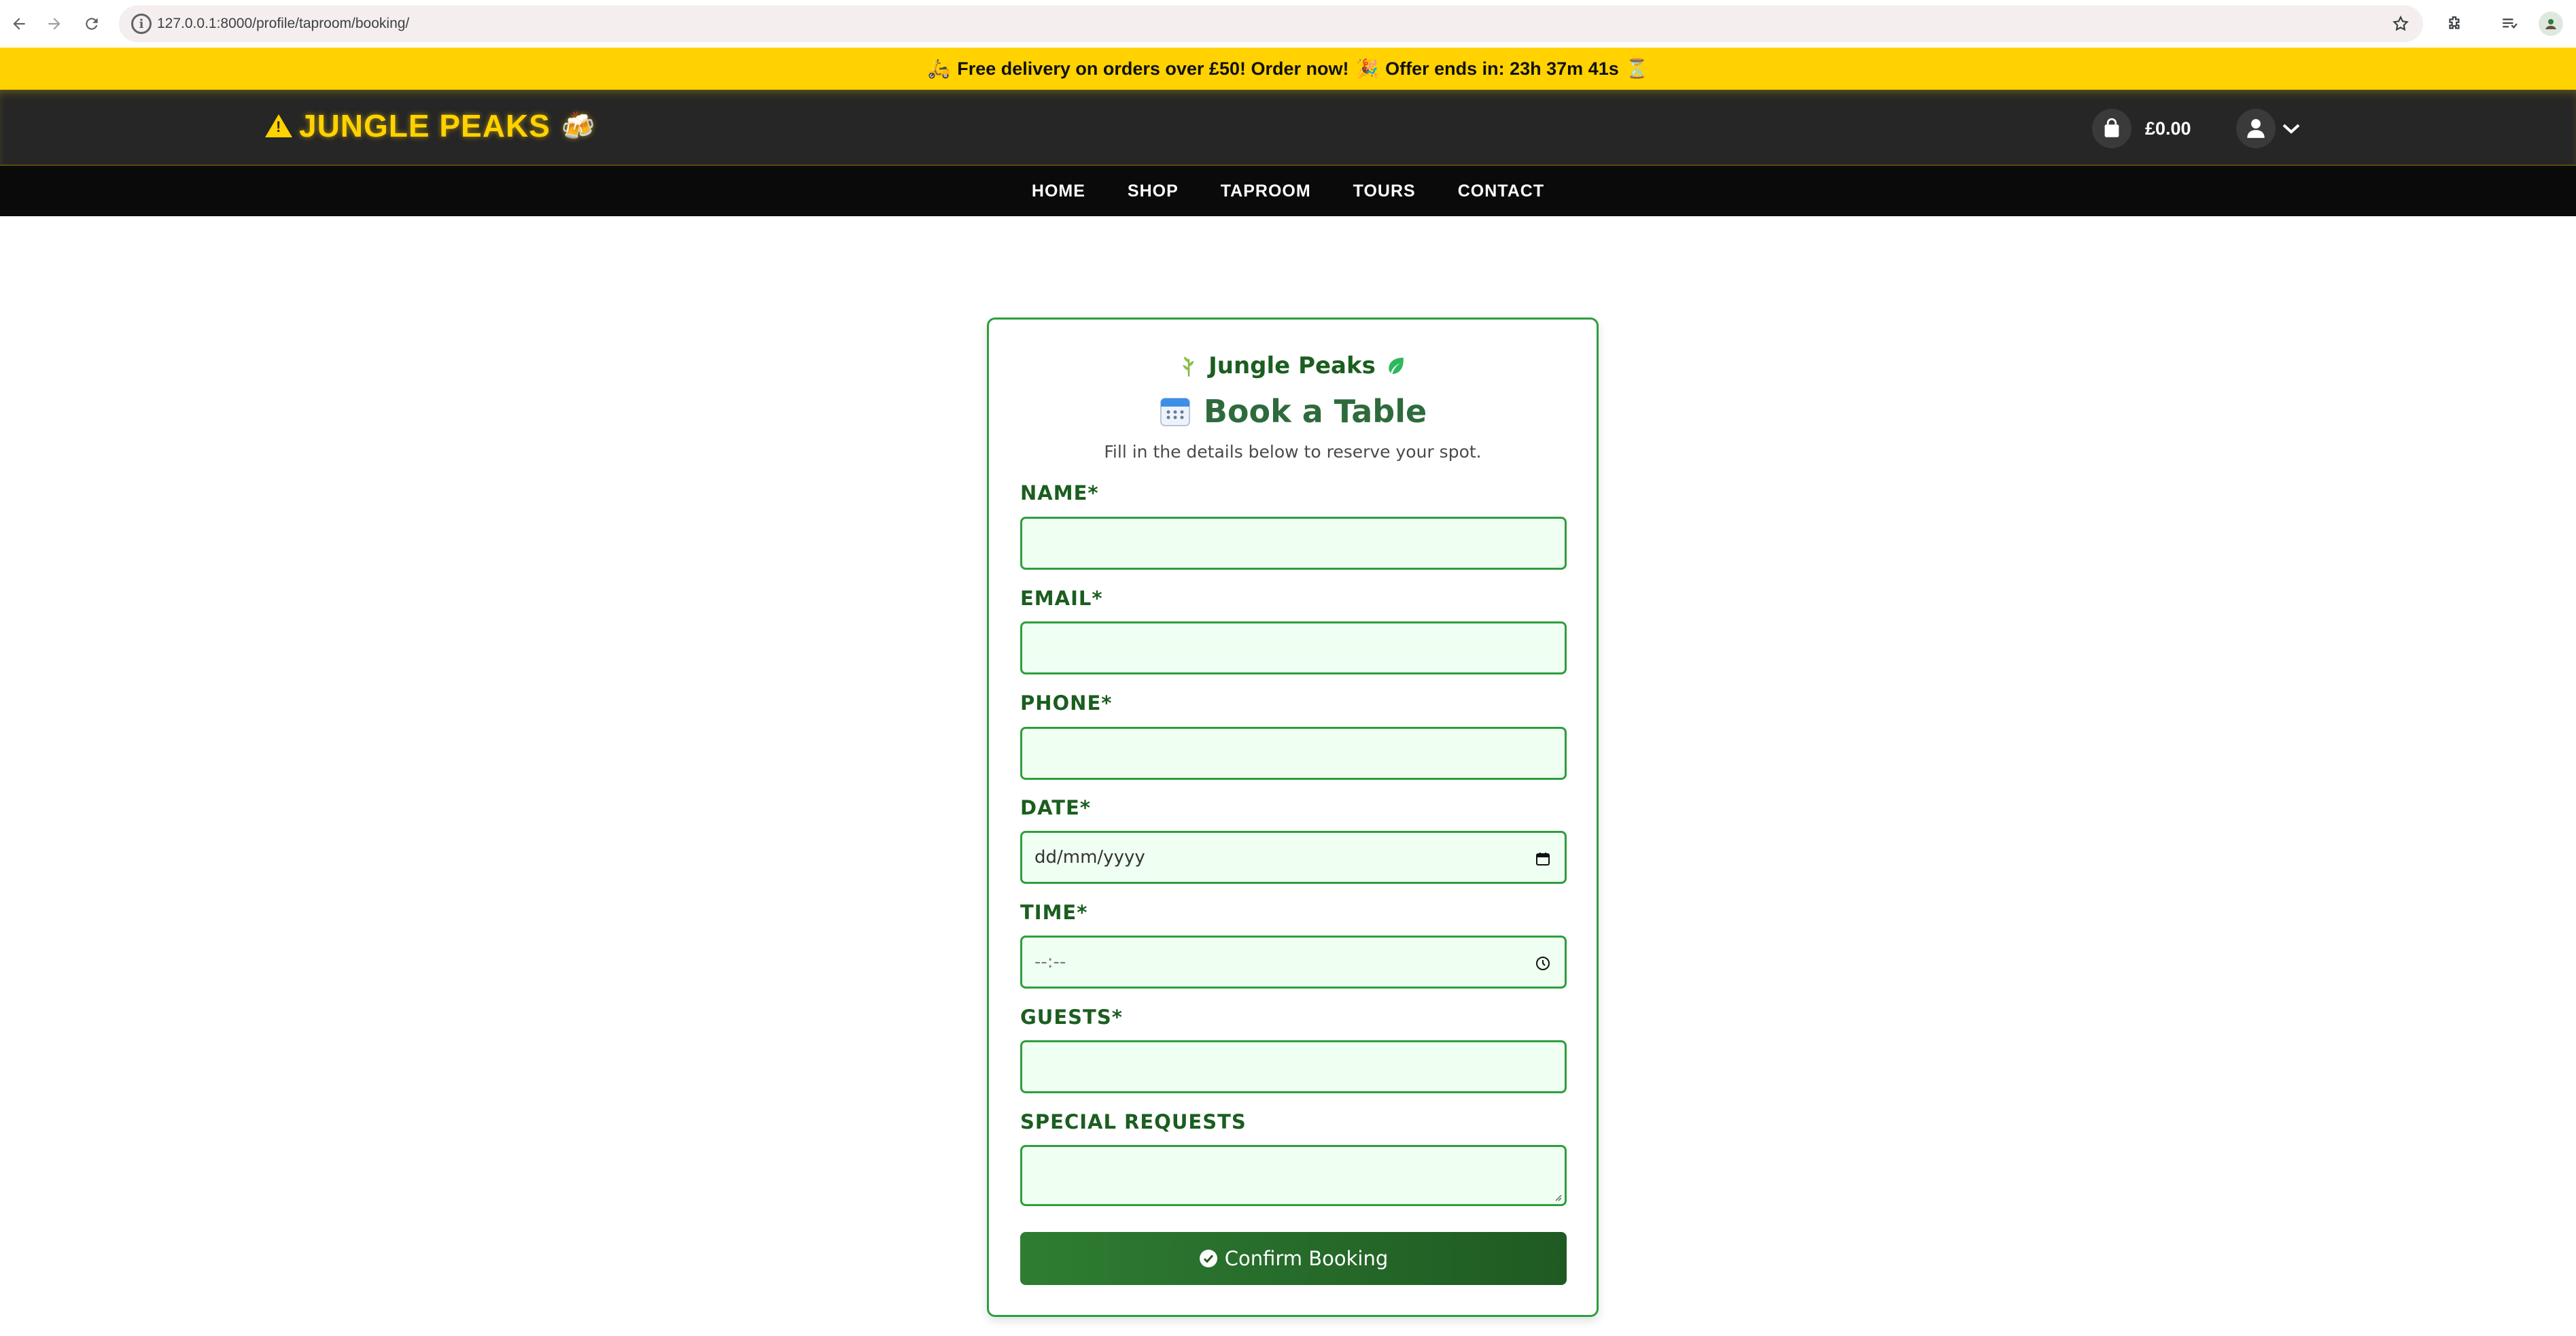  Describe the element at coordinates (278, 125) in the screenshot. I see `warning-triangle-icon` at that location.